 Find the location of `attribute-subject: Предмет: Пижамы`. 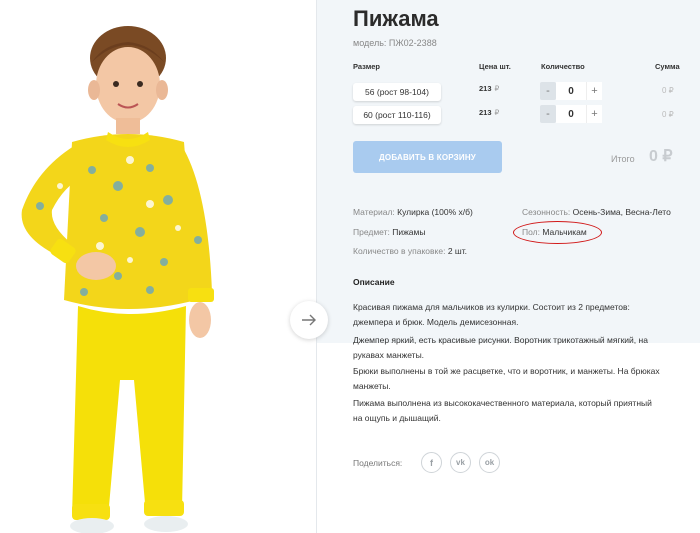

attribute-subject: Предмет: Пижамы is located at coordinates (389, 232).